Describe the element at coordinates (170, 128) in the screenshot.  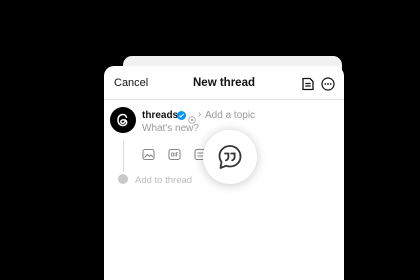
I see `post-text-input: What's new?` at that location.